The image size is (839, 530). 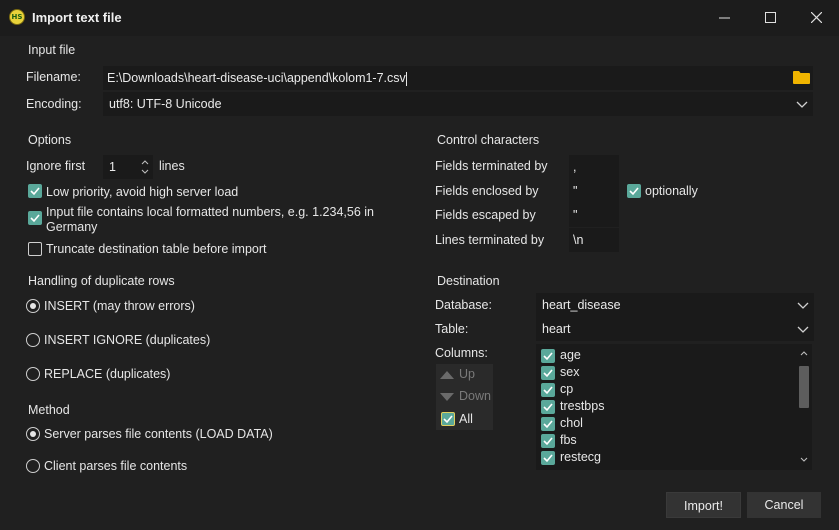 What do you see at coordinates (116, 466) in the screenshot?
I see `client-parses-label: Client parses file contents` at bounding box center [116, 466].